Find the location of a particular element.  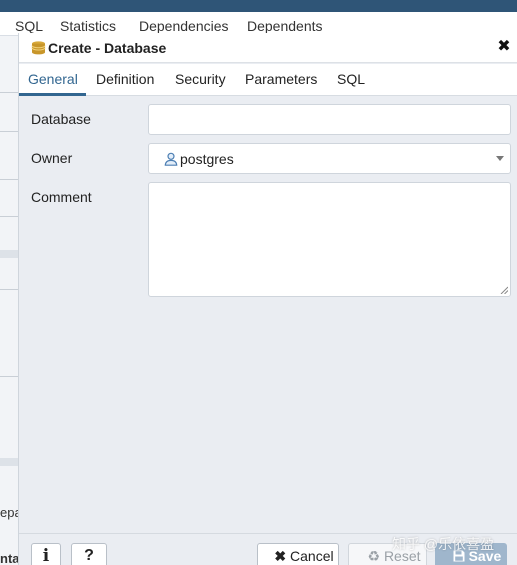

bg-tab-dependents: Dependents is located at coordinates (285, 26).